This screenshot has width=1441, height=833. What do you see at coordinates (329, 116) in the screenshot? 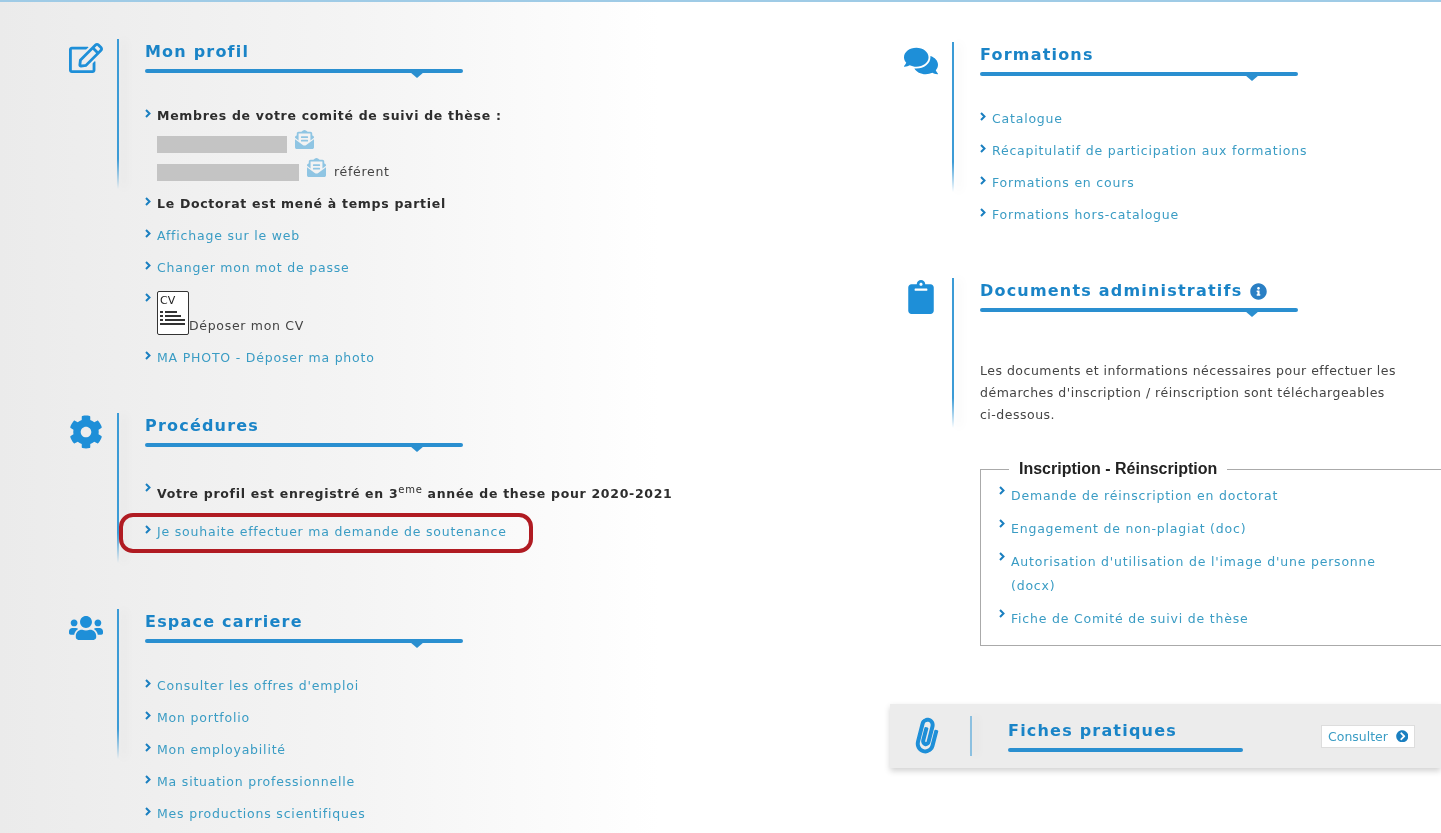
I see `members-heading: Membres de votre comité de suivi de thèse :` at bounding box center [329, 116].